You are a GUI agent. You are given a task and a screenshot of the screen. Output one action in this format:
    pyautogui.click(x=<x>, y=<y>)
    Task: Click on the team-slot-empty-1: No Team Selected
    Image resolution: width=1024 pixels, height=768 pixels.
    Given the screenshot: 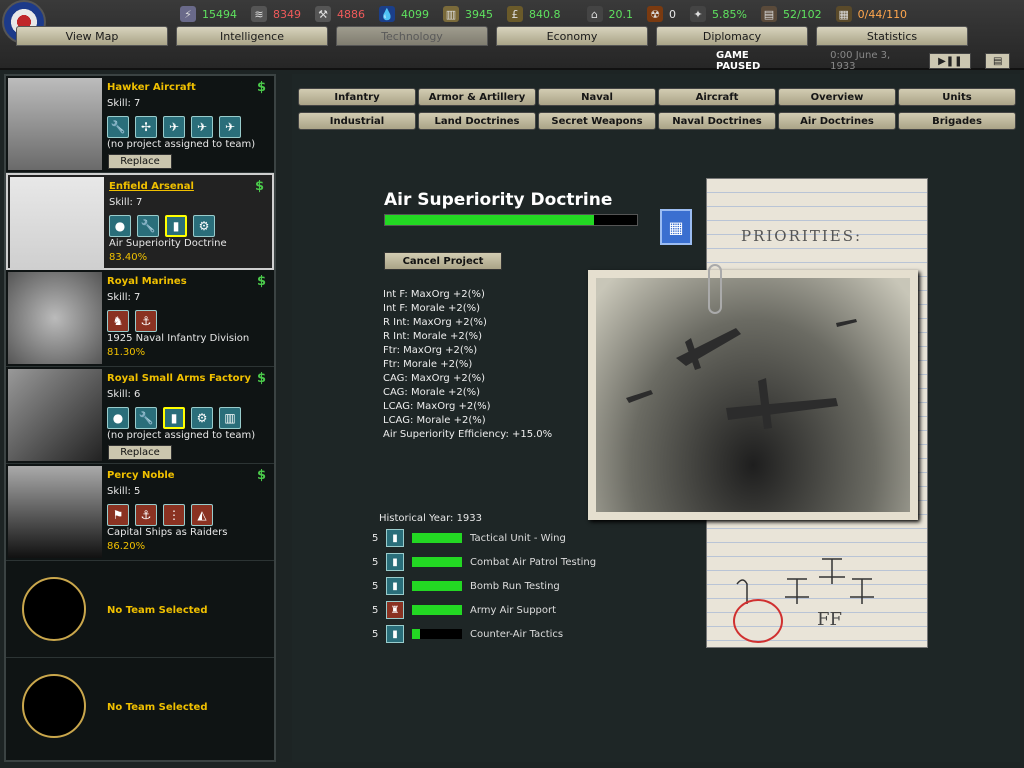 What is the action you would take?
    pyautogui.click(x=140, y=609)
    